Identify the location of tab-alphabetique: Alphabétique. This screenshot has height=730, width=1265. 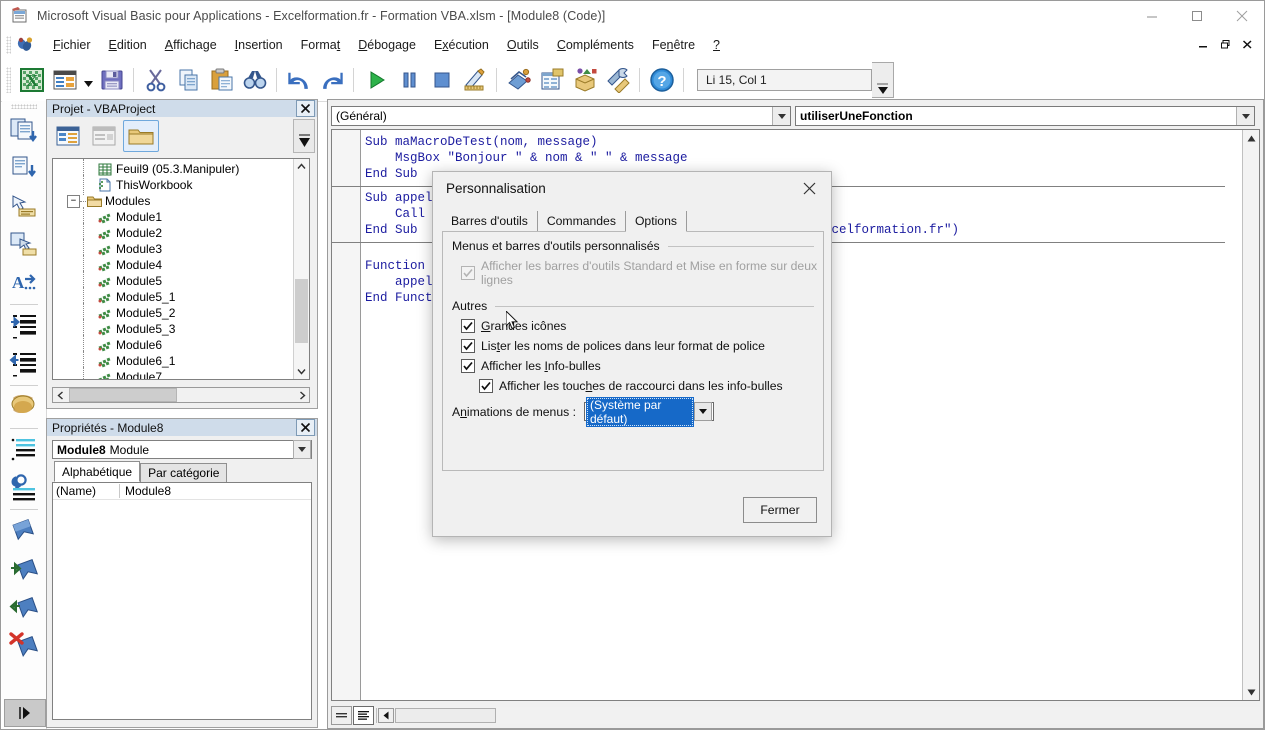
(97, 471).